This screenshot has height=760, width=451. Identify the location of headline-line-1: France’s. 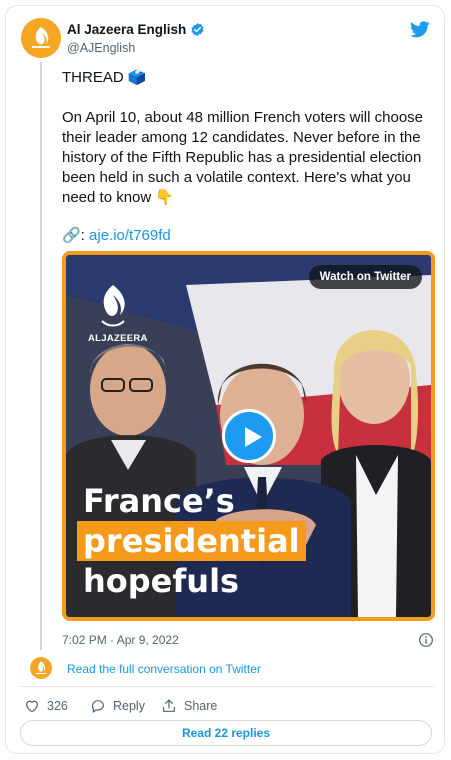
(159, 501).